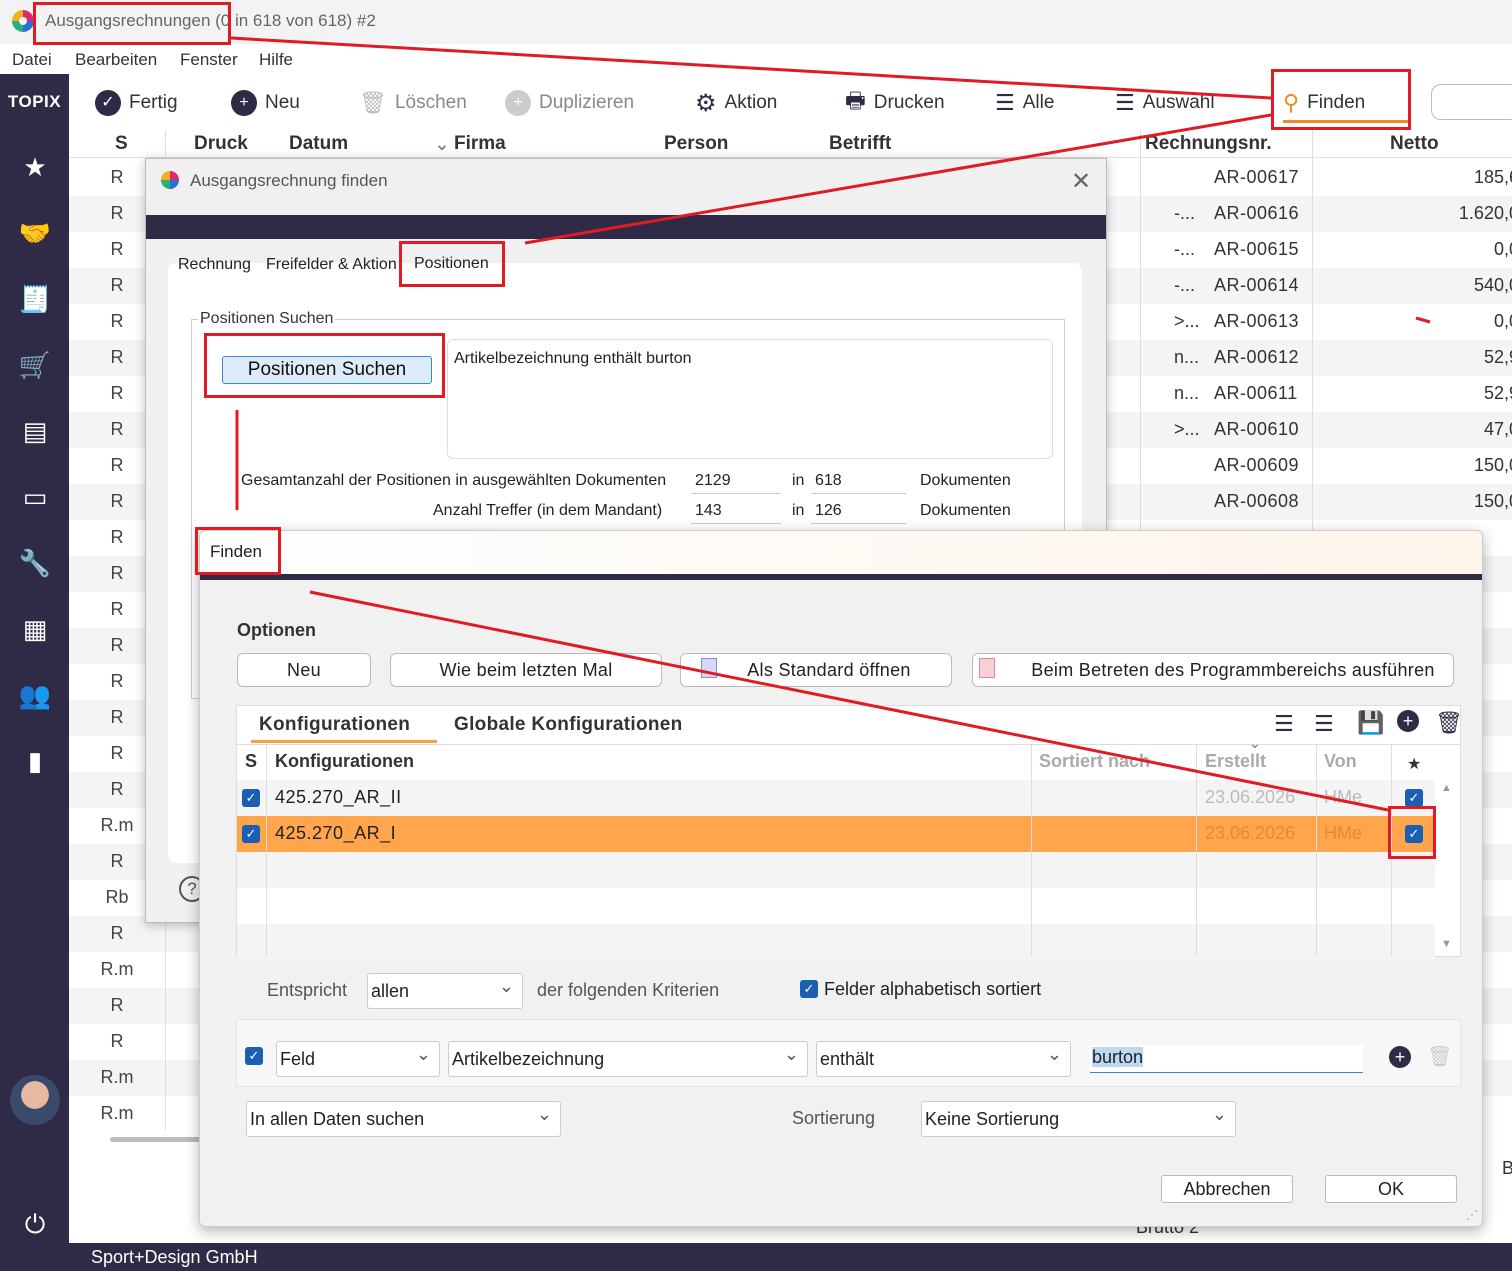 This screenshot has height=1271, width=1512. I want to click on people-icon: 👥, so click(35, 695).